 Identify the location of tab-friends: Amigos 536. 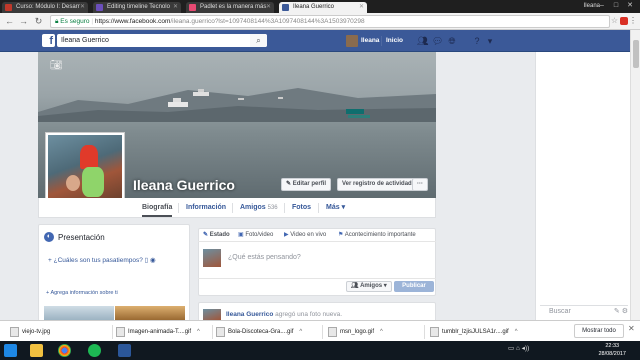
(259, 207).